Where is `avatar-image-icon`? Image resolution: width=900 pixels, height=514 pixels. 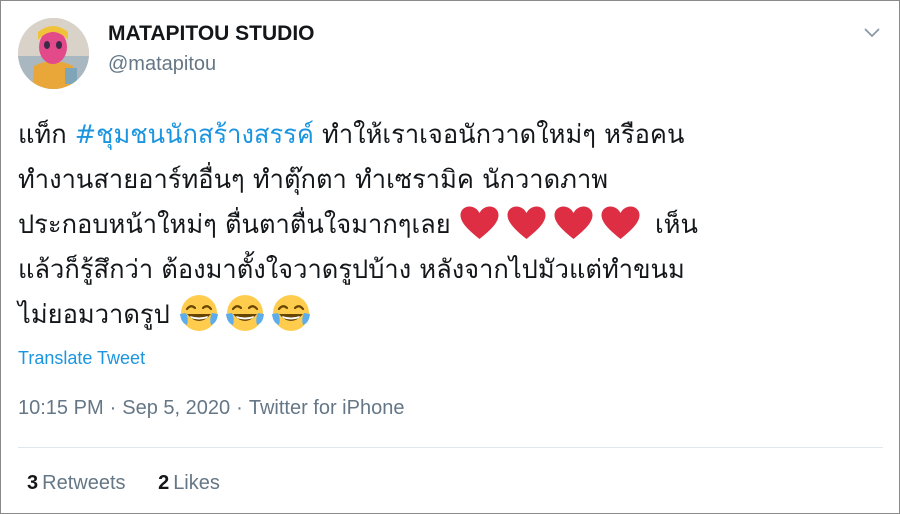 avatar-image-icon is located at coordinates (53, 53).